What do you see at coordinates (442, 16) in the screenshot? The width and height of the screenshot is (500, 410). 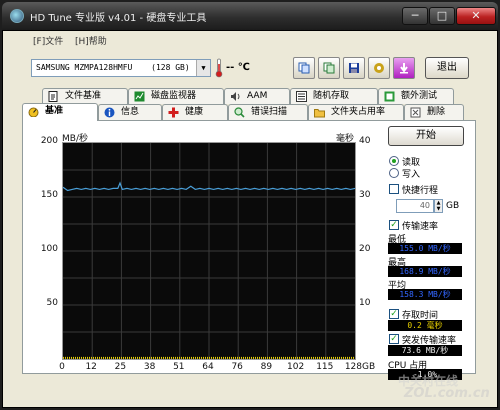 I see `maximize-button: □` at bounding box center [442, 16].